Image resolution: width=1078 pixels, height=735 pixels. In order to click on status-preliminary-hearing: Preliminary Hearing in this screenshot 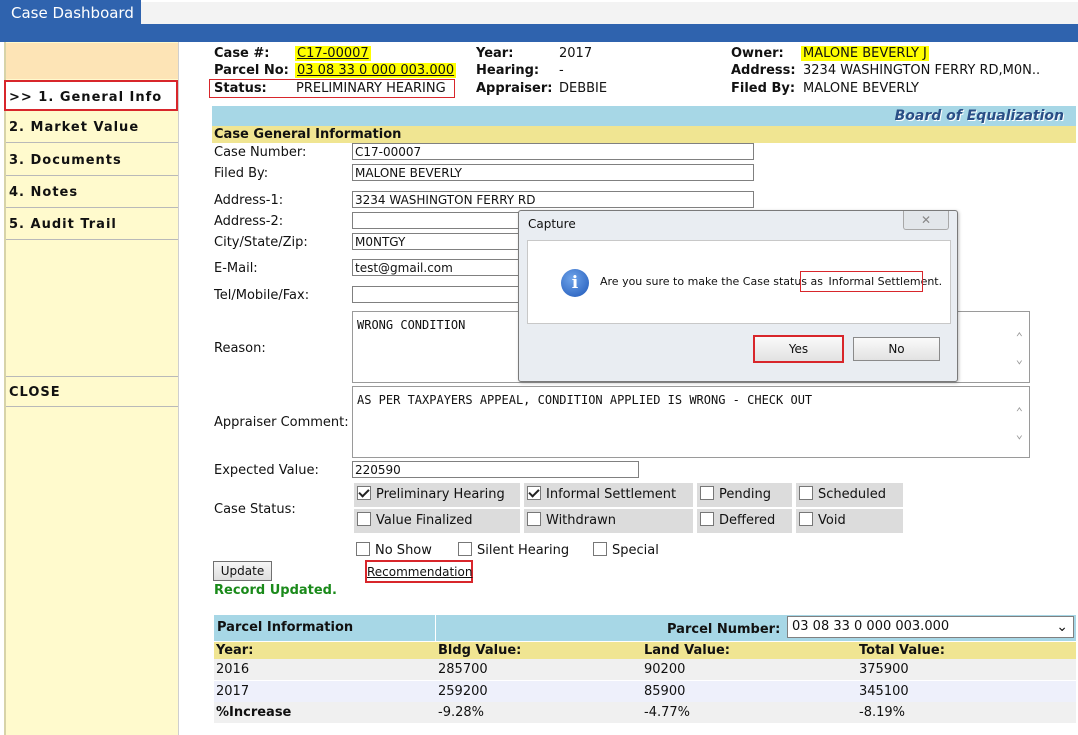, I will do `click(437, 495)`.